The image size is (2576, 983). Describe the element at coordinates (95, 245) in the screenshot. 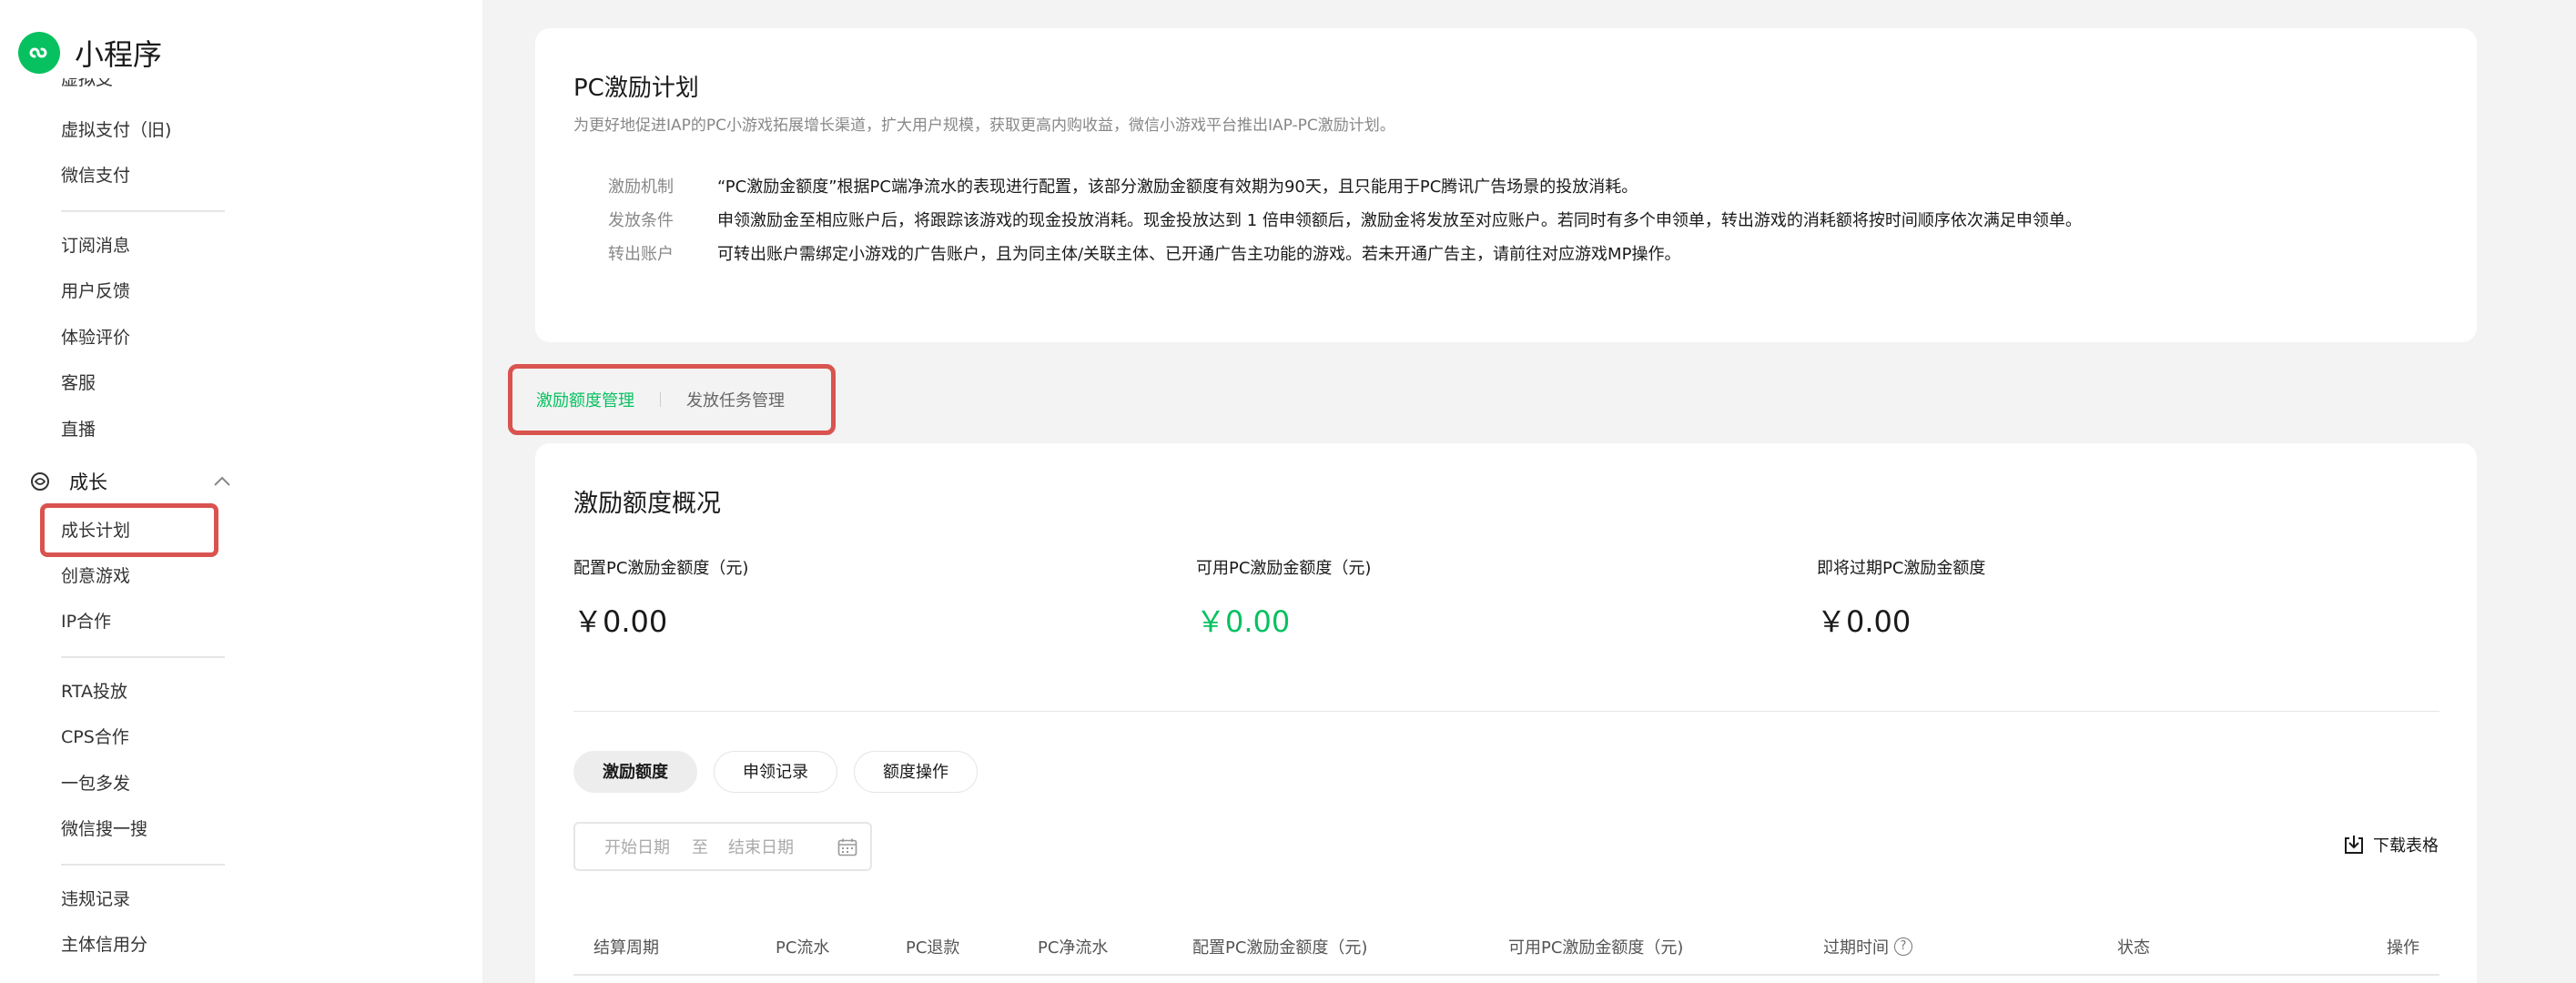

I see `sidebar-item-subscribe-msg: 订阅消息` at that location.